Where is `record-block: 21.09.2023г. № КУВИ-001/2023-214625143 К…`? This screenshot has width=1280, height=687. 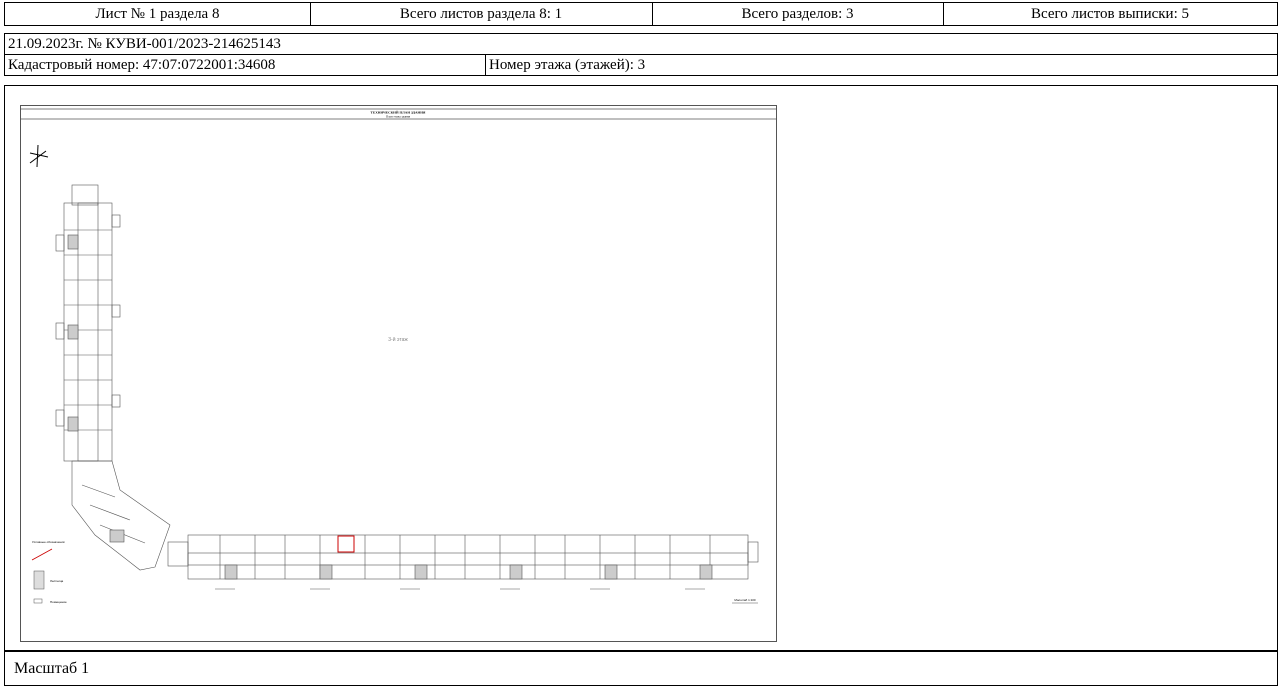 record-block: 21.09.2023г. № КУВИ-001/2023-214625143 К… is located at coordinates (641, 54).